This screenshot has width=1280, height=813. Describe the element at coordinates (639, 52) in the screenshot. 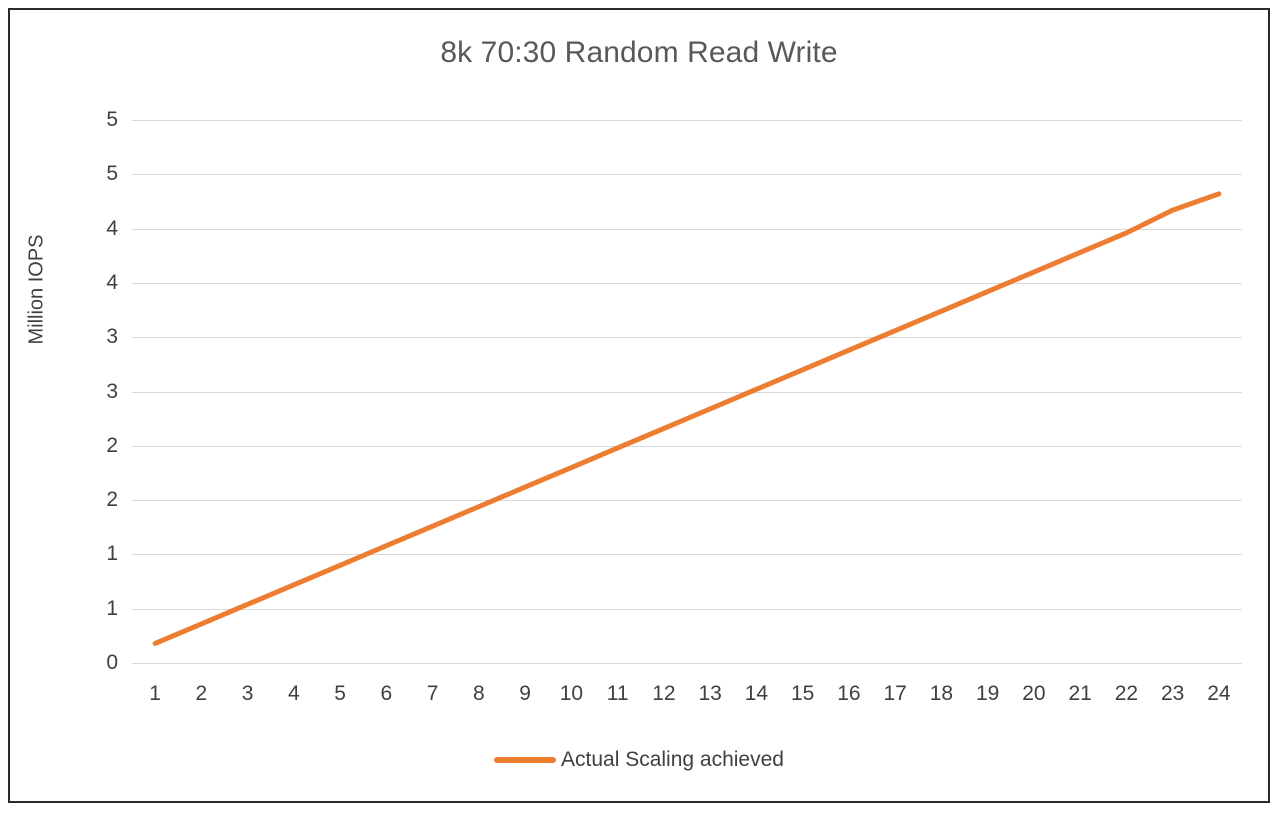

I see `chart-title: 8k 70:30 Random Read Write` at that location.